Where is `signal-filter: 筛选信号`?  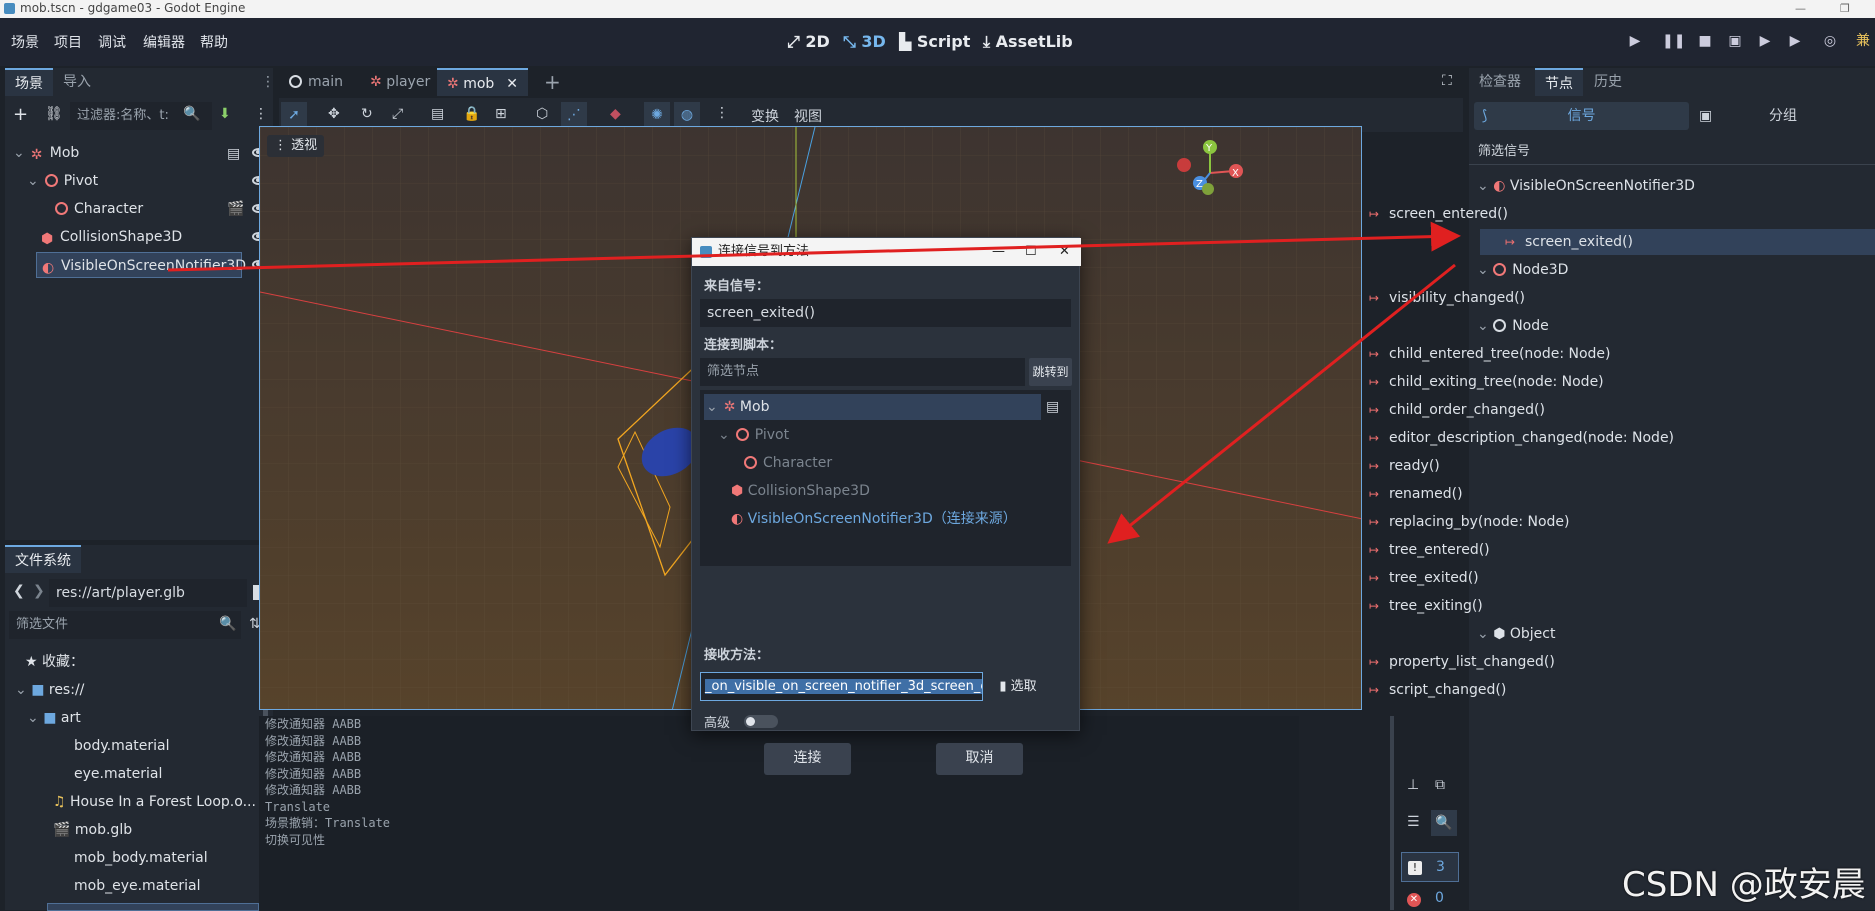 signal-filter: 筛选信号 is located at coordinates (1504, 149).